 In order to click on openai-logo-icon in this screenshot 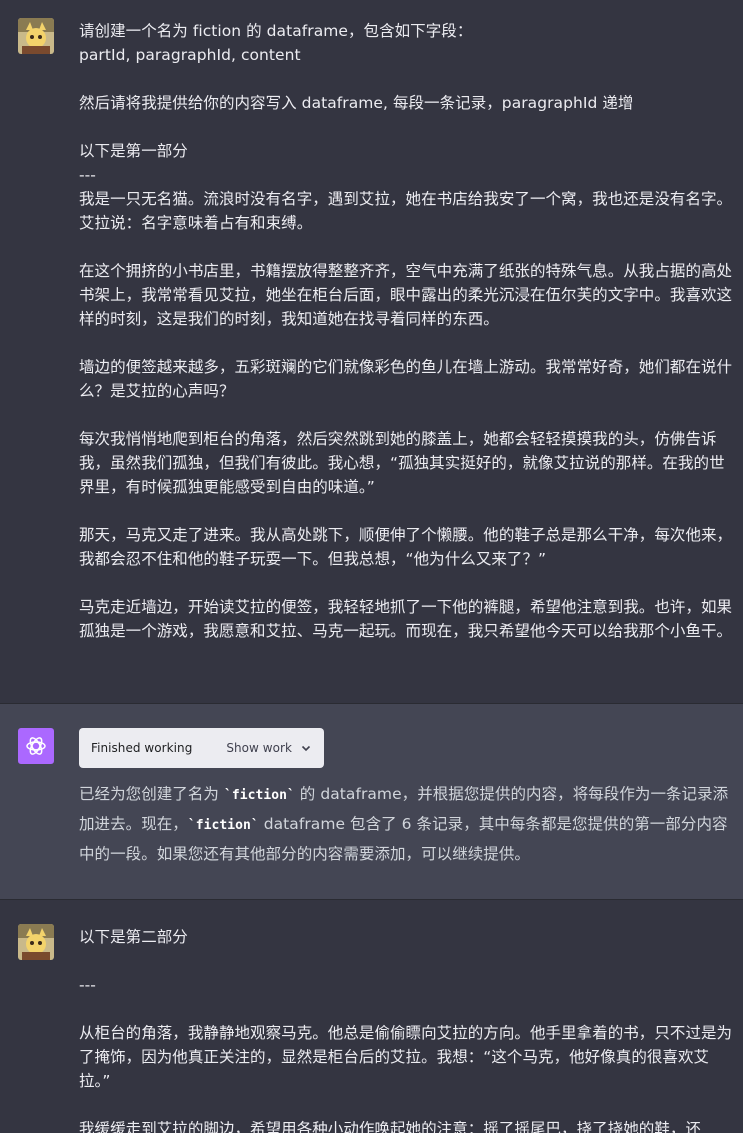, I will do `click(36, 746)`.